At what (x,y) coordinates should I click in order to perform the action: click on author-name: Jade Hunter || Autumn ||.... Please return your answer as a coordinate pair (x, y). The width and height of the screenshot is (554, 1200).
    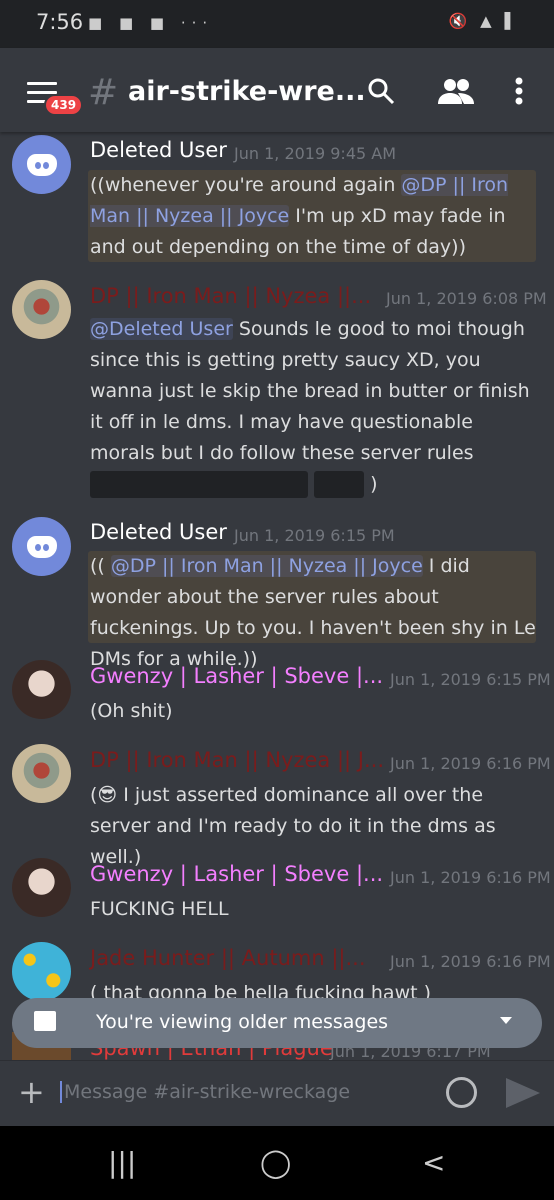
    Looking at the image, I should click on (228, 958).